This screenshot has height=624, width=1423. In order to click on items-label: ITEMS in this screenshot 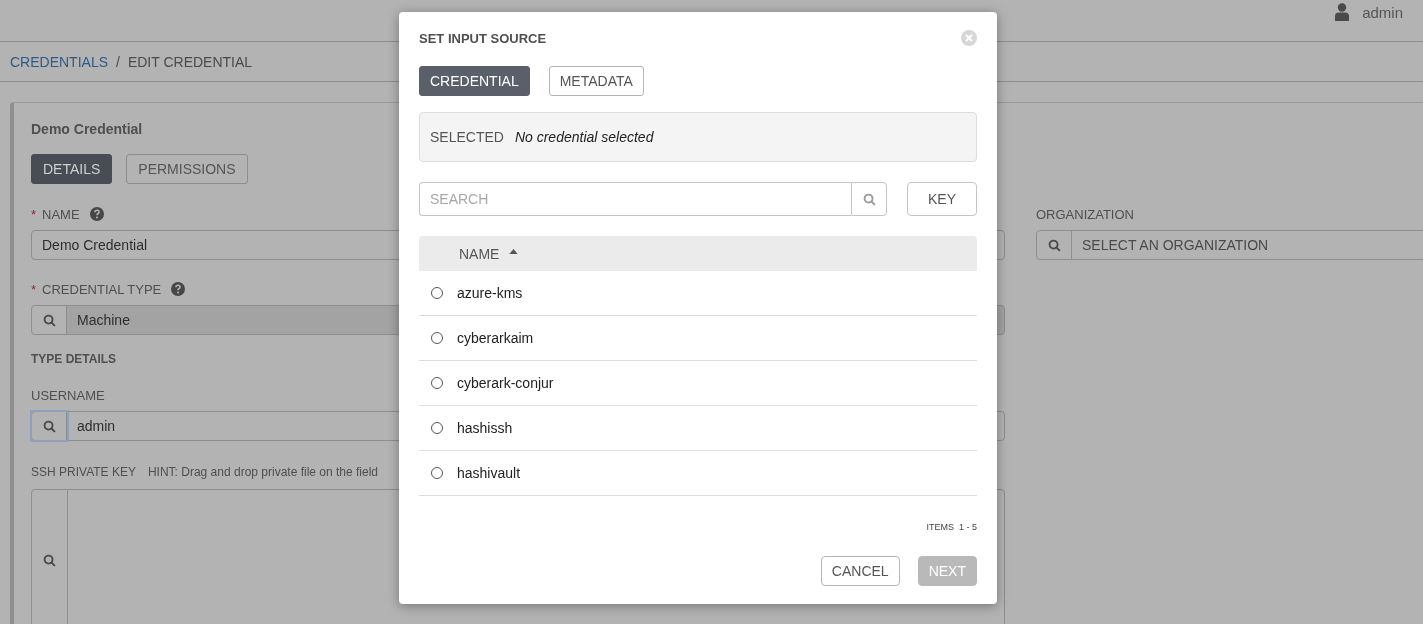, I will do `click(940, 527)`.